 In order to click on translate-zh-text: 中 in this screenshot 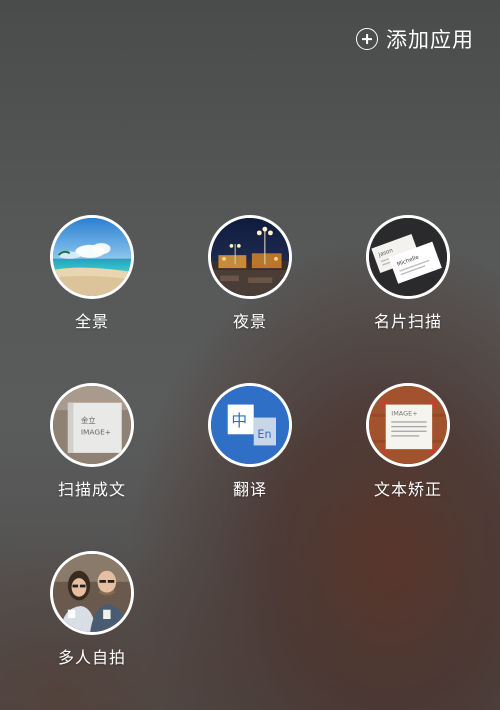, I will do `click(239, 420)`.